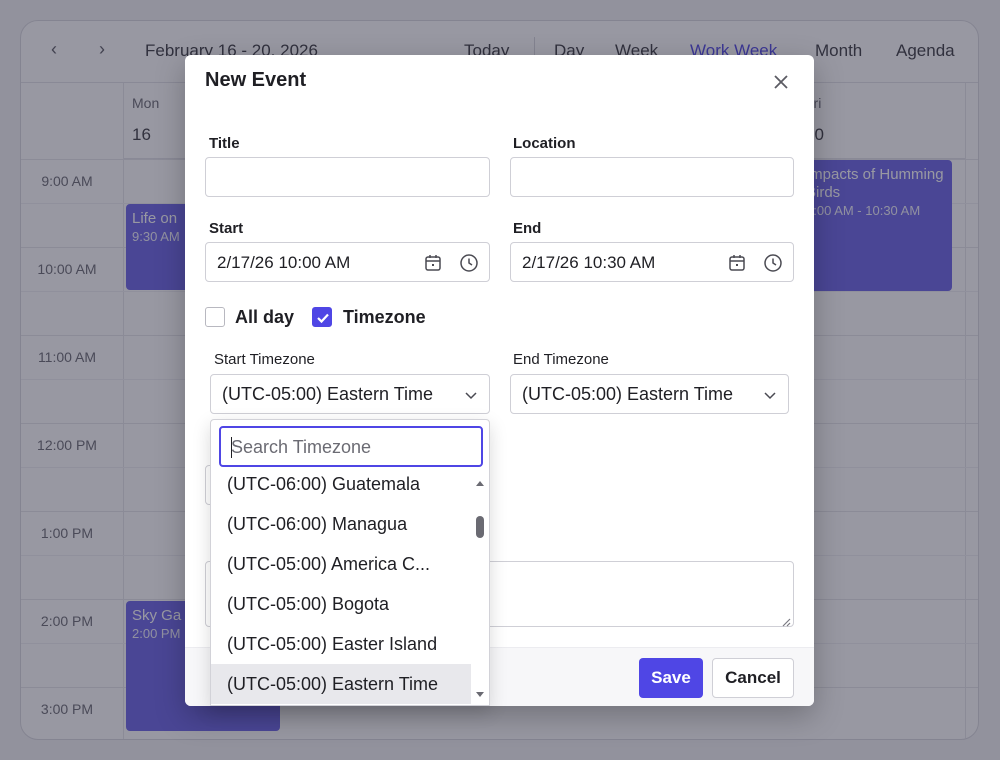  I want to click on timezone-option: (UTC-05:00) Bogota, so click(341, 604).